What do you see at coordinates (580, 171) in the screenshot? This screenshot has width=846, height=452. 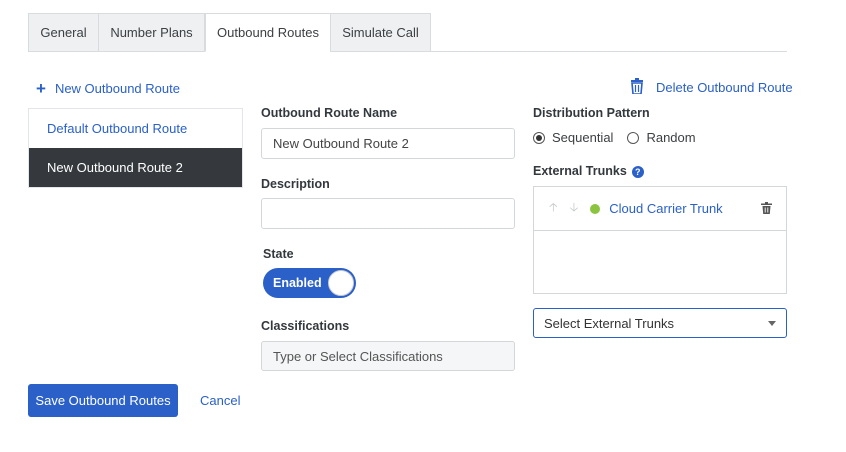 I see `external-trunks-label: External Trunks` at bounding box center [580, 171].